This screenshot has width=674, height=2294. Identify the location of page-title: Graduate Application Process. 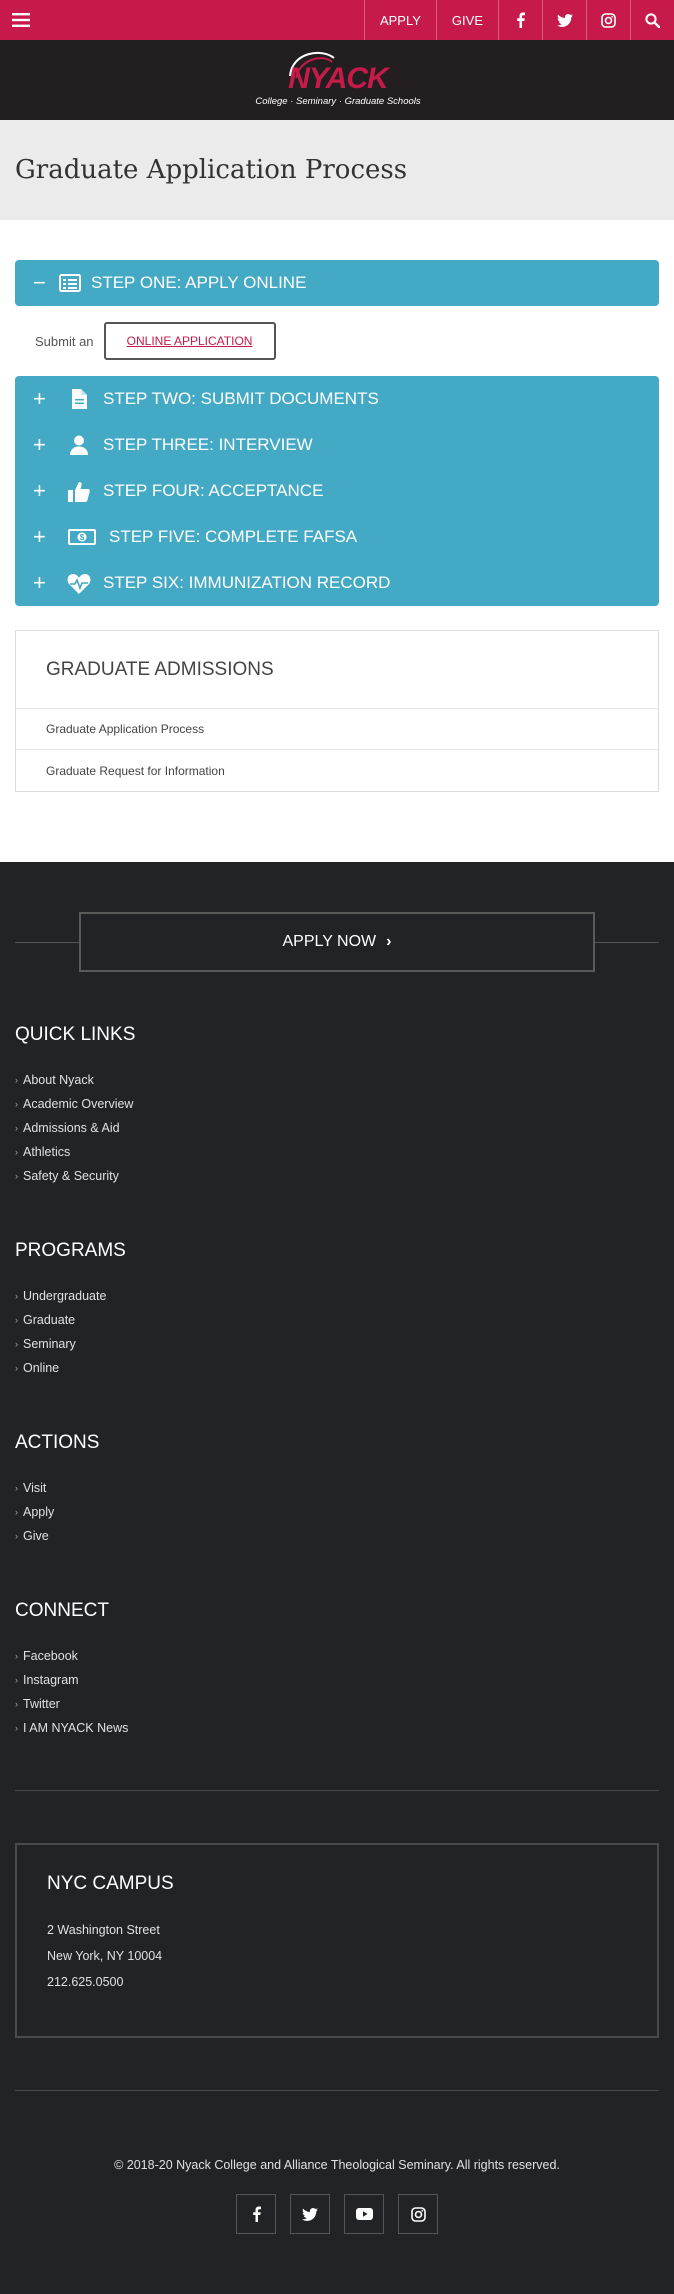
(211, 170).